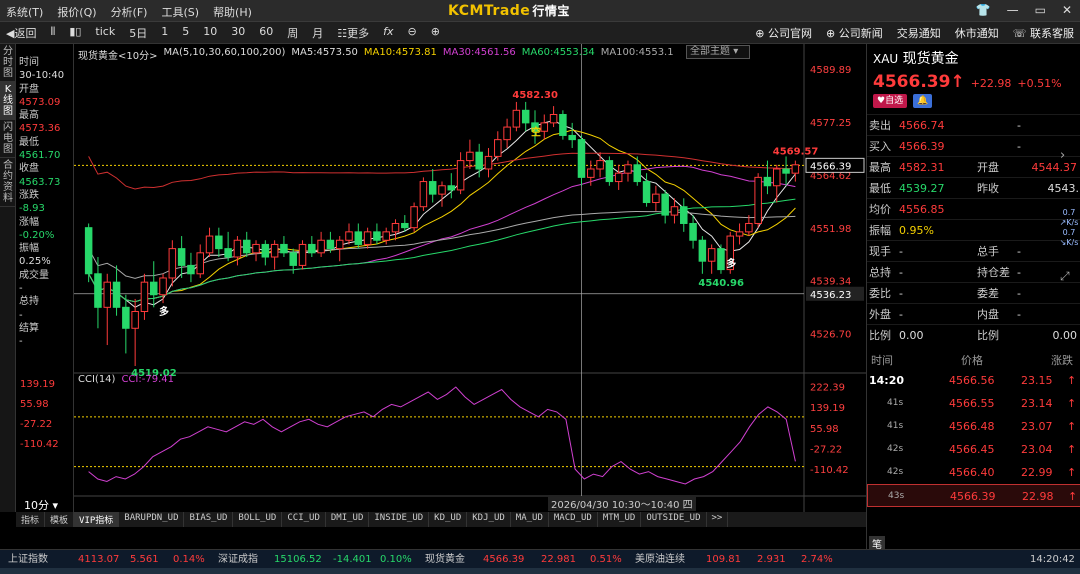  Describe the element at coordinates (317, 33) in the screenshot. I see `period-month: 月` at that location.